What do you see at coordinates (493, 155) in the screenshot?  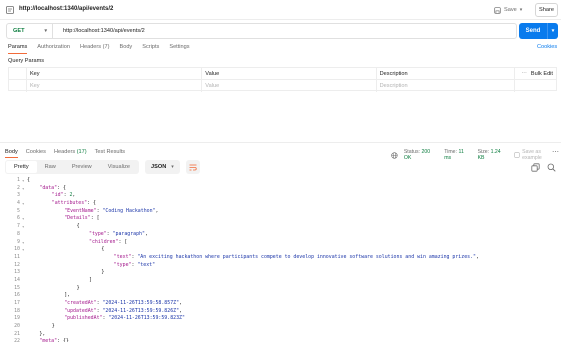 I see `size-info: Size: 1.24 KB` at bounding box center [493, 155].